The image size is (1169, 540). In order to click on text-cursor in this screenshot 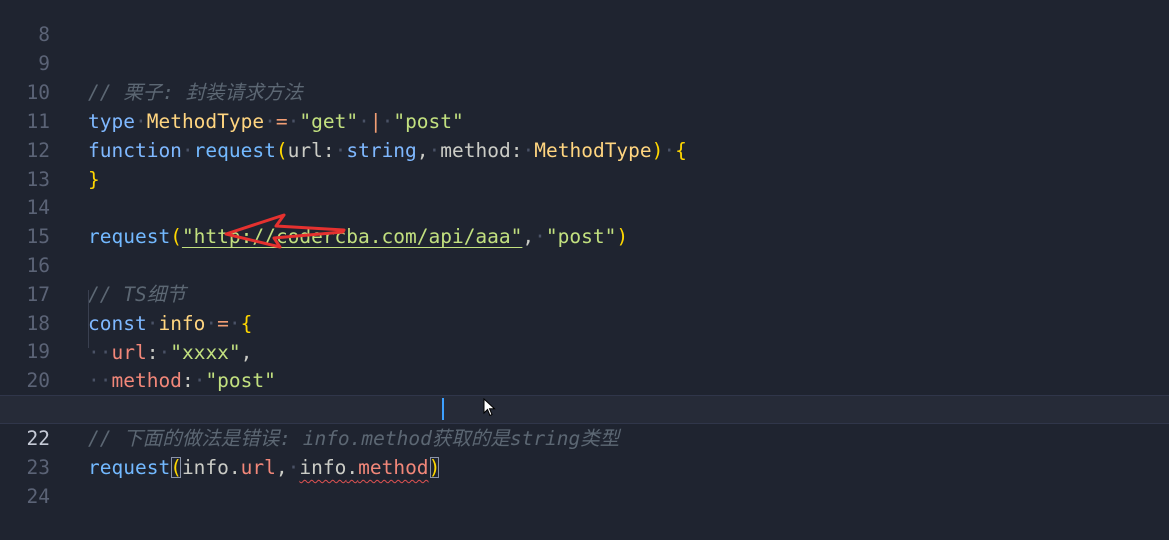, I will do `click(443, 409)`.